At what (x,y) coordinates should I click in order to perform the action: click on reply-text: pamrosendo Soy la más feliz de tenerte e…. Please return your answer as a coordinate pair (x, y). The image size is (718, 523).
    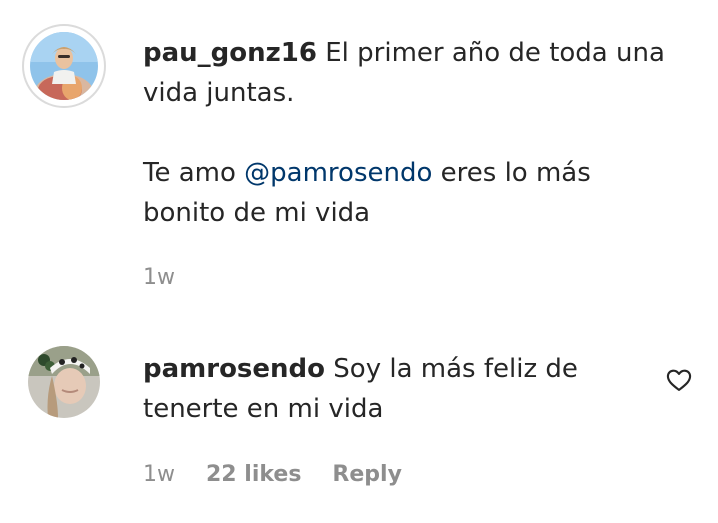
    Looking at the image, I should click on (393, 389).